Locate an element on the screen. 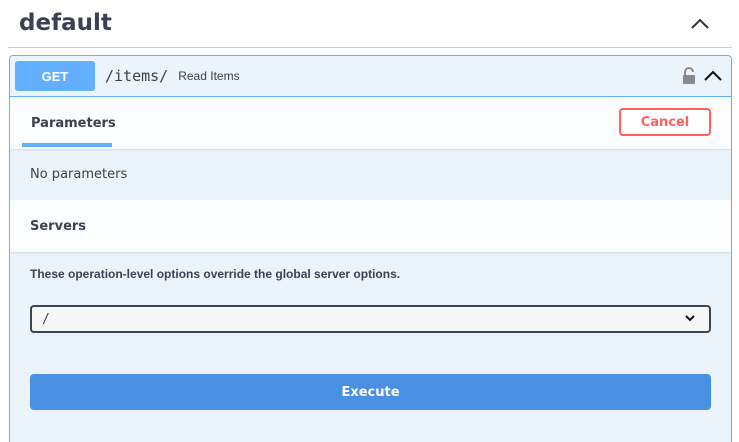  operation-summary: GET /items/ Read Items is located at coordinates (370, 76).